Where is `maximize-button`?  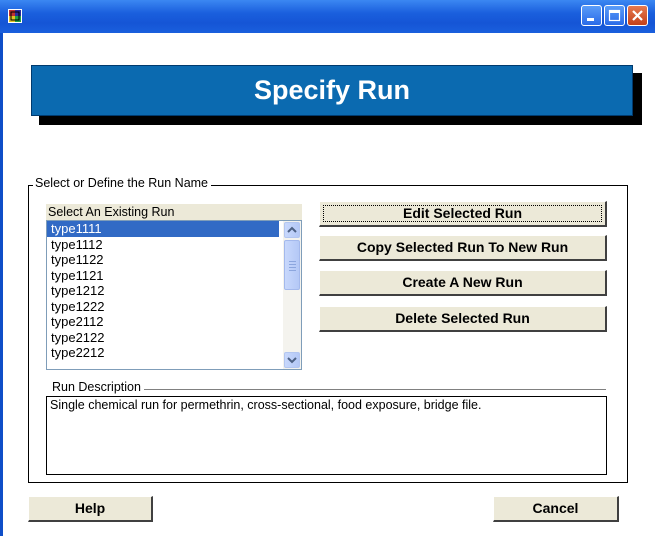 maximize-button is located at coordinates (614, 15).